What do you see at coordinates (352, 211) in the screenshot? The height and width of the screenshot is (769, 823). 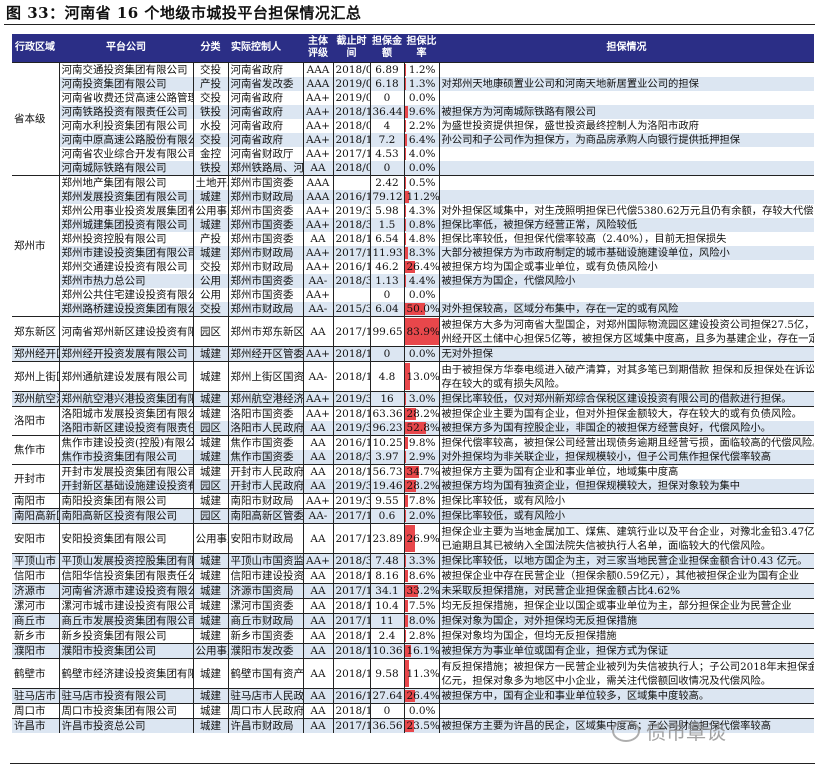 I see `date-cell: 2019/3` at bounding box center [352, 211].